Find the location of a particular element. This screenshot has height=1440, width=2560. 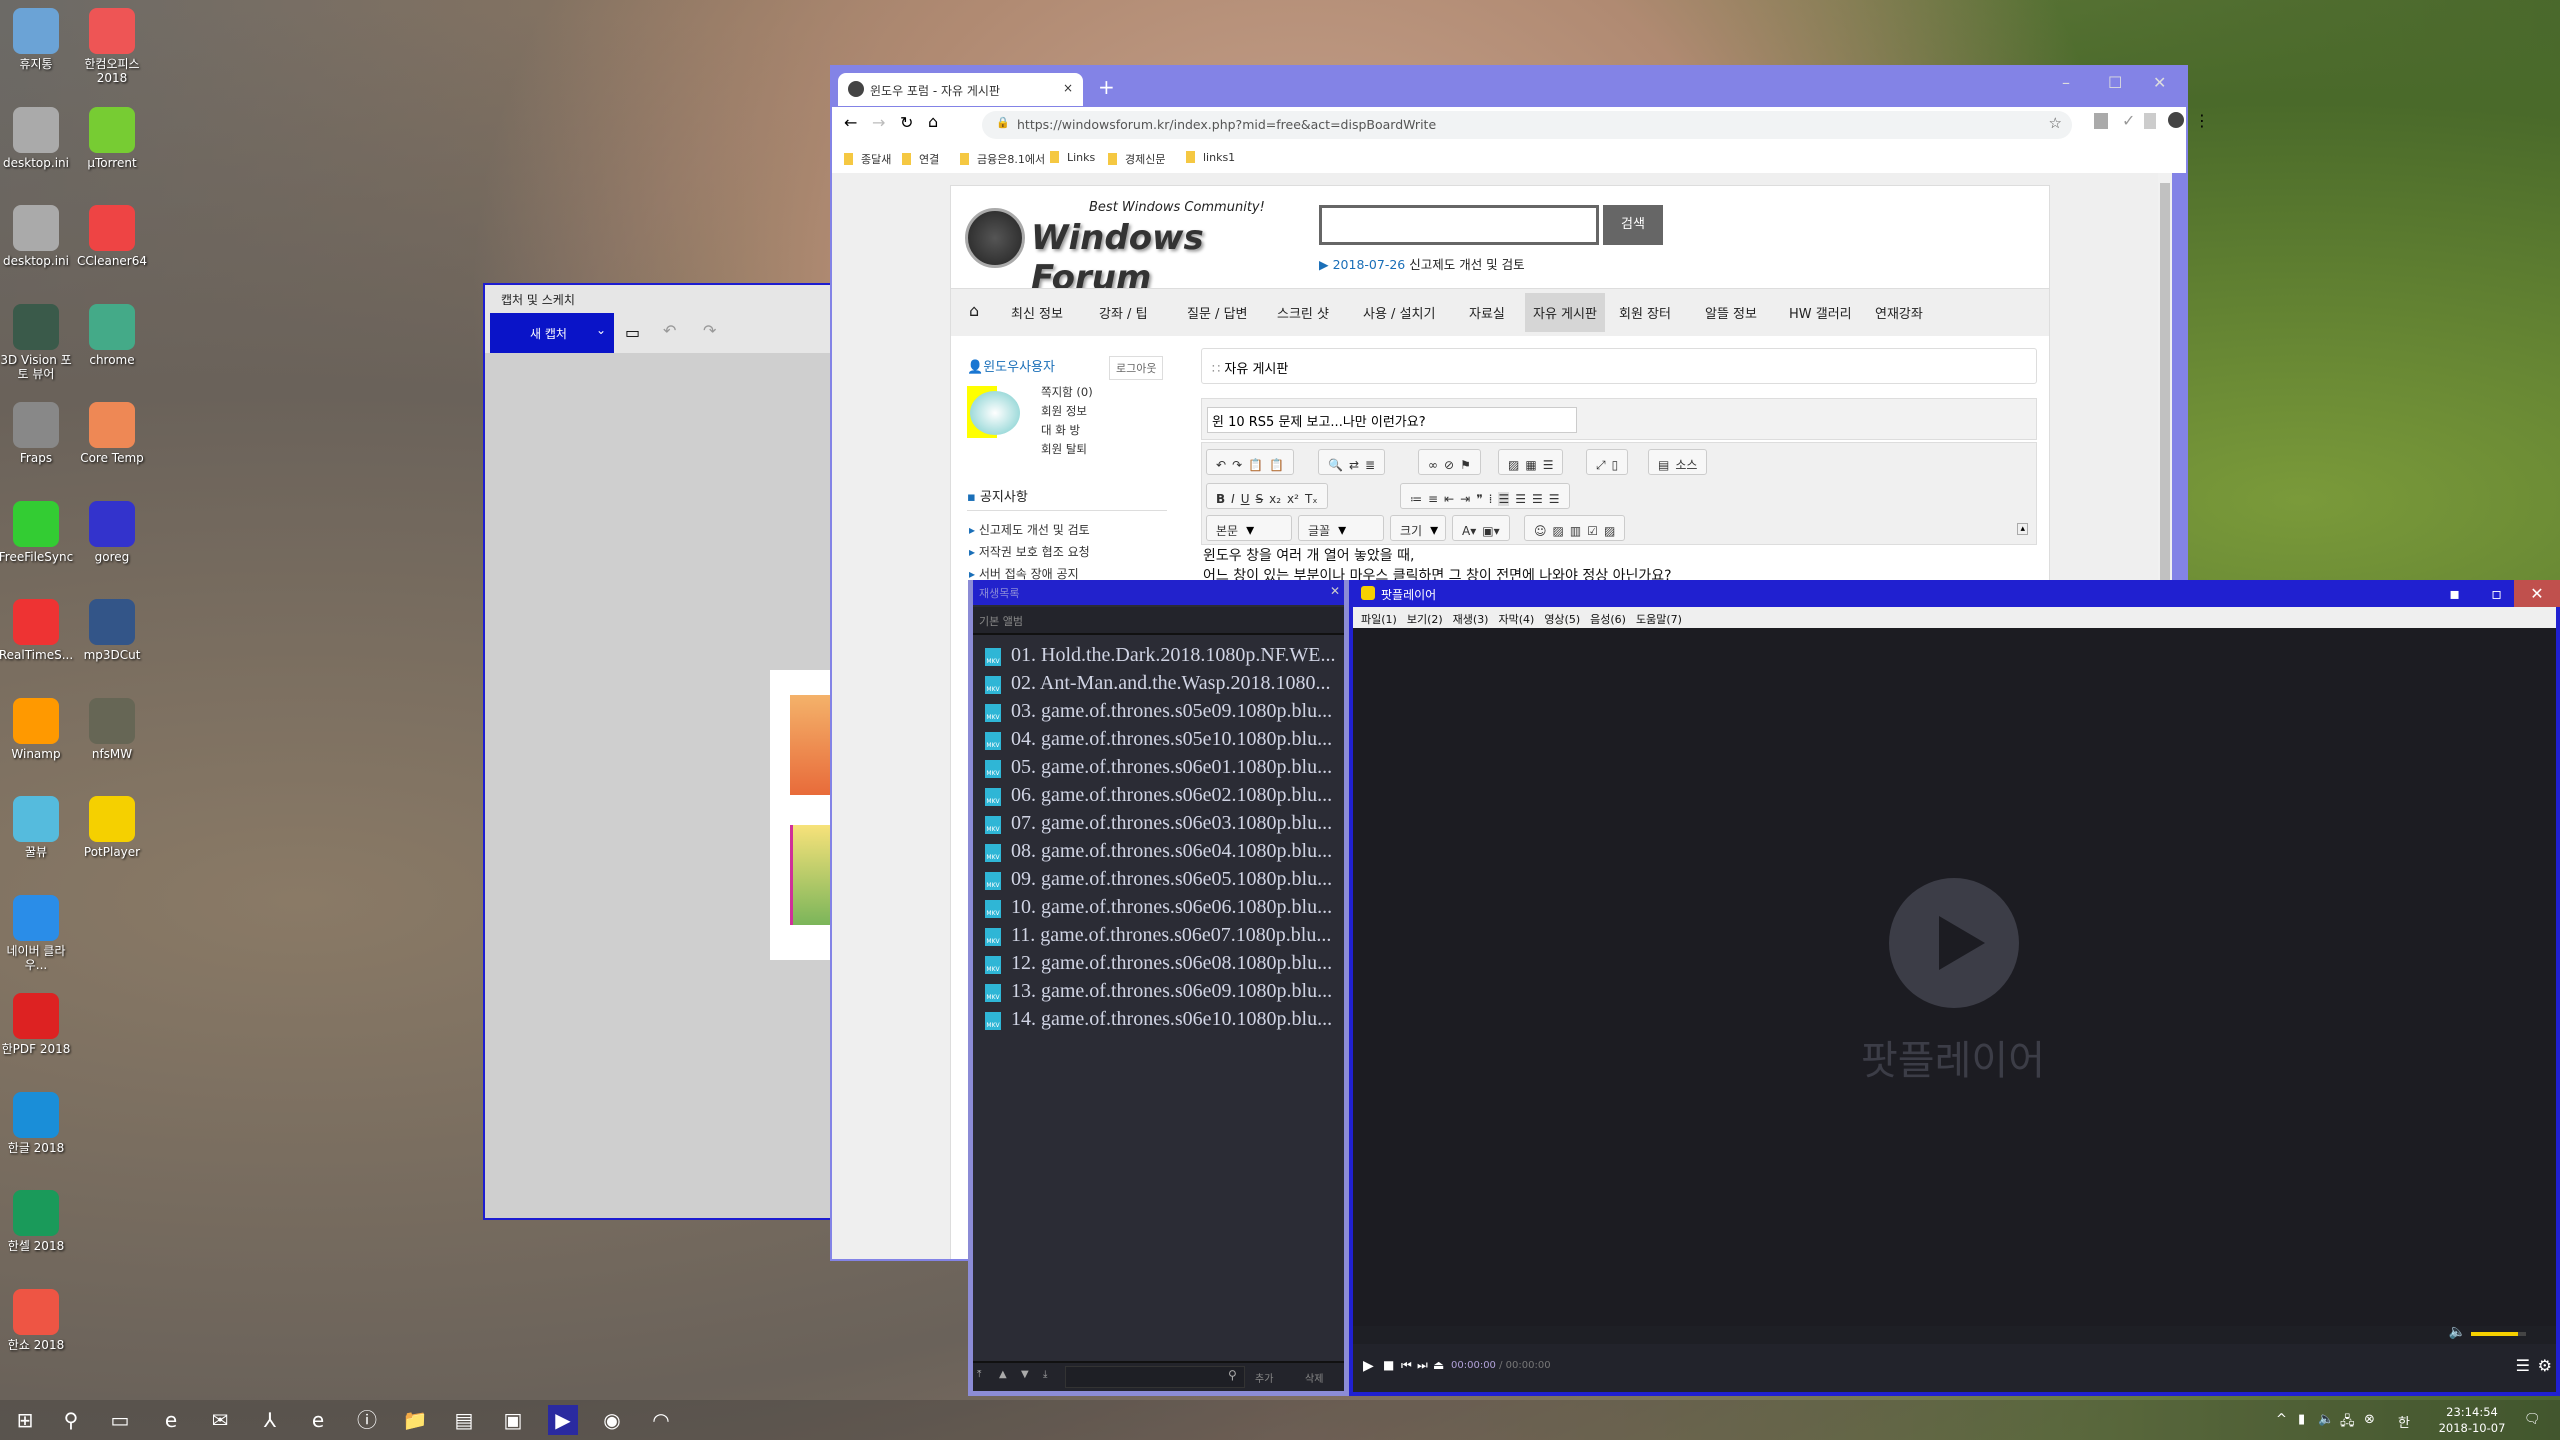

paste-text-icon: 📋 is located at coordinates (1255, 465).